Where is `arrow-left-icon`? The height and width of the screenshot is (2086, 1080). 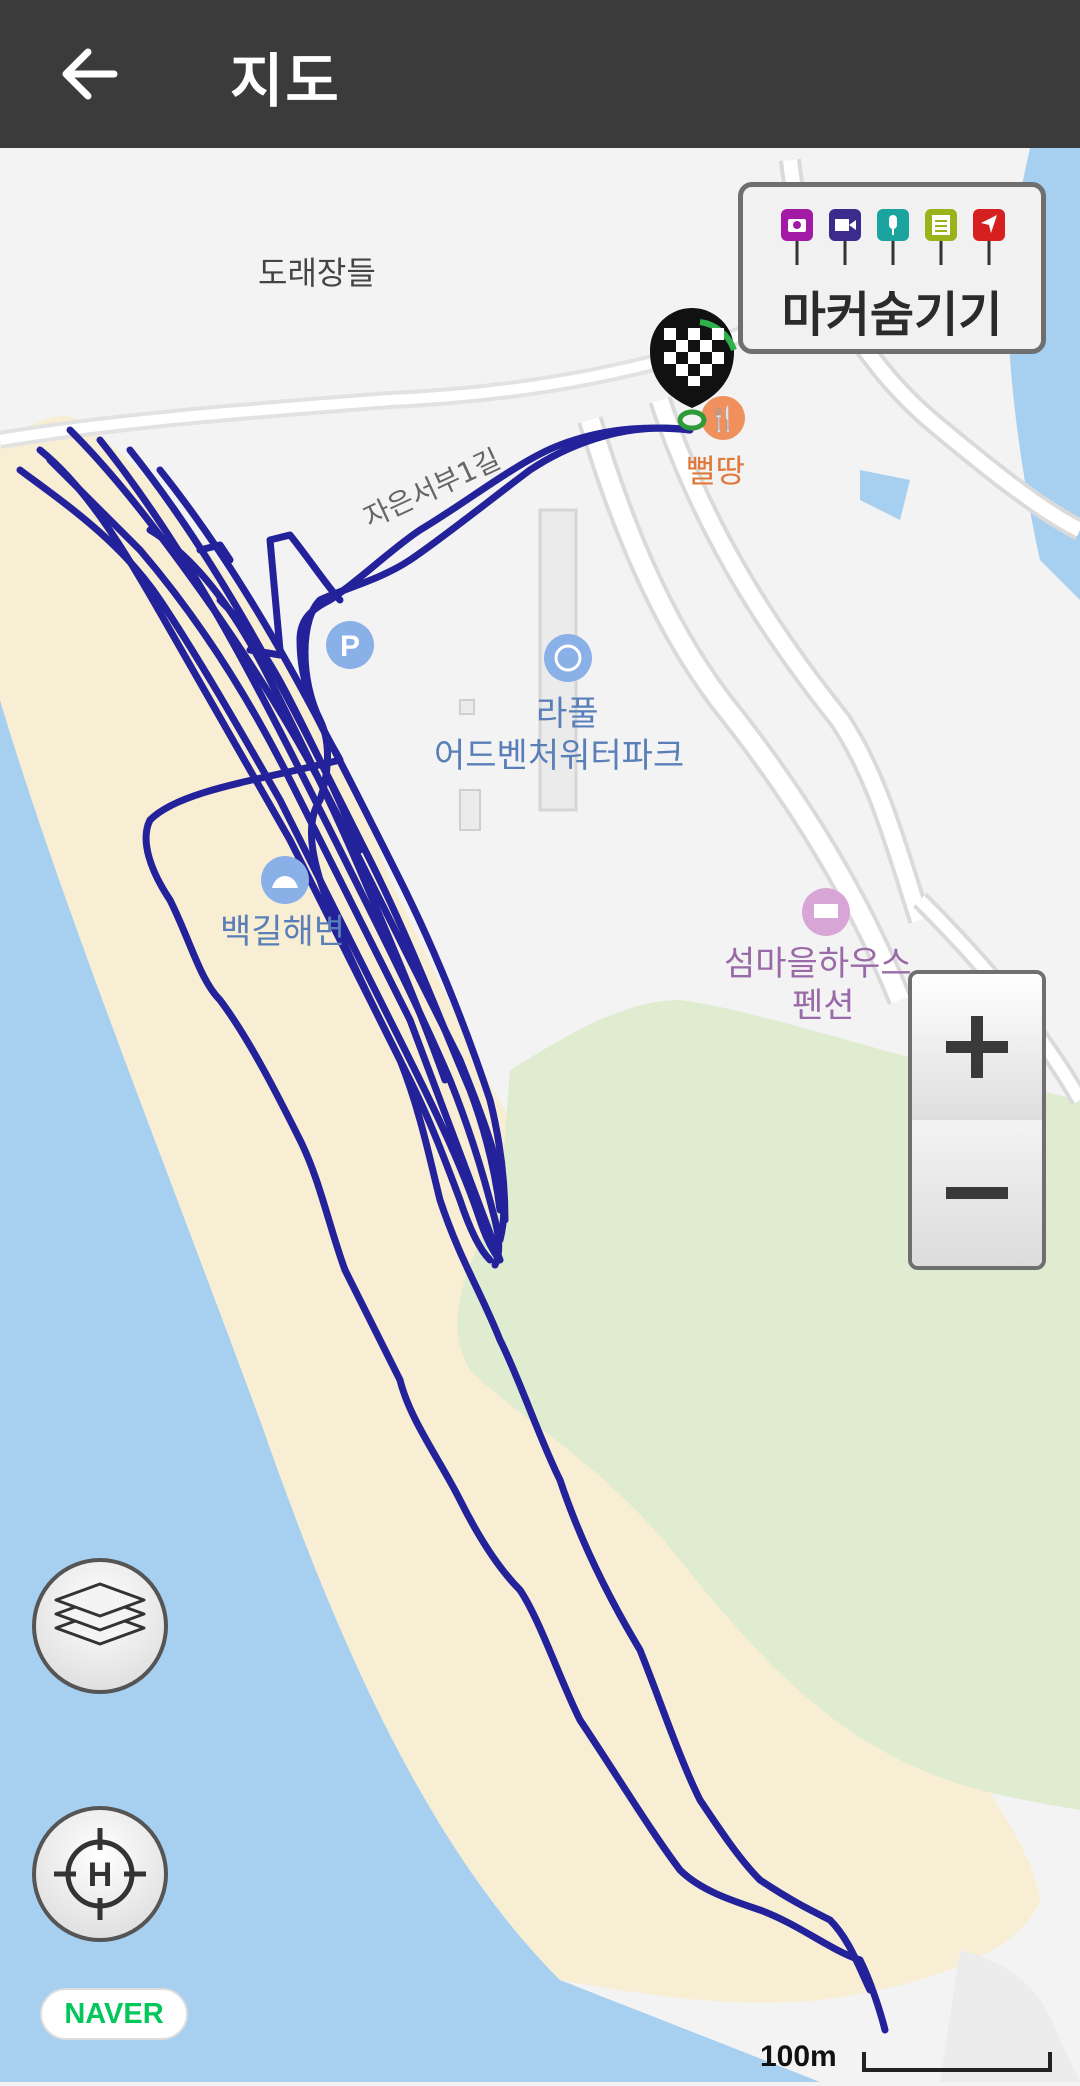 arrow-left-icon is located at coordinates (90, 74).